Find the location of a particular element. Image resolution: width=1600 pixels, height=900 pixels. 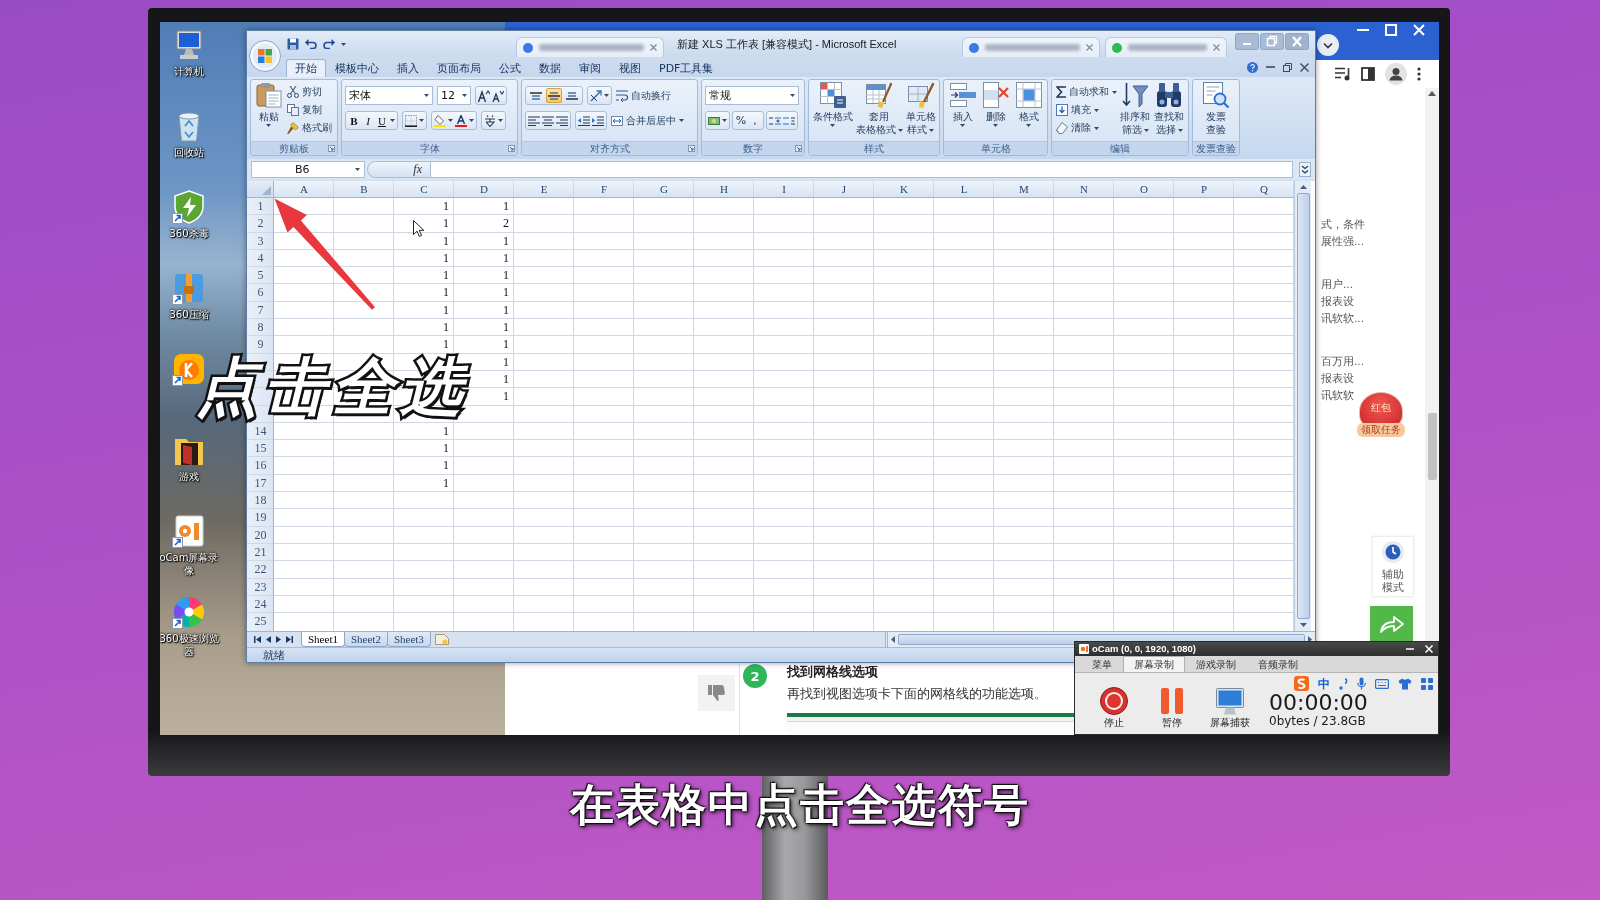

row-header: 23 is located at coordinates (260, 587).